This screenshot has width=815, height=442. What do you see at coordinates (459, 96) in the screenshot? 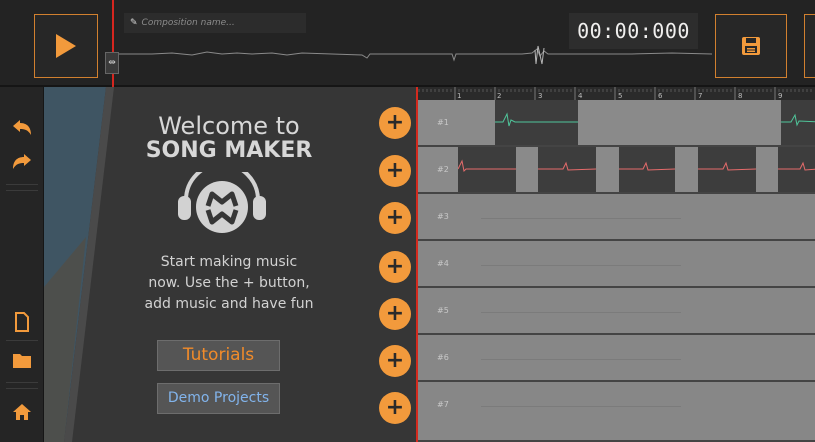
I see `ruler-mark: 1` at bounding box center [459, 96].